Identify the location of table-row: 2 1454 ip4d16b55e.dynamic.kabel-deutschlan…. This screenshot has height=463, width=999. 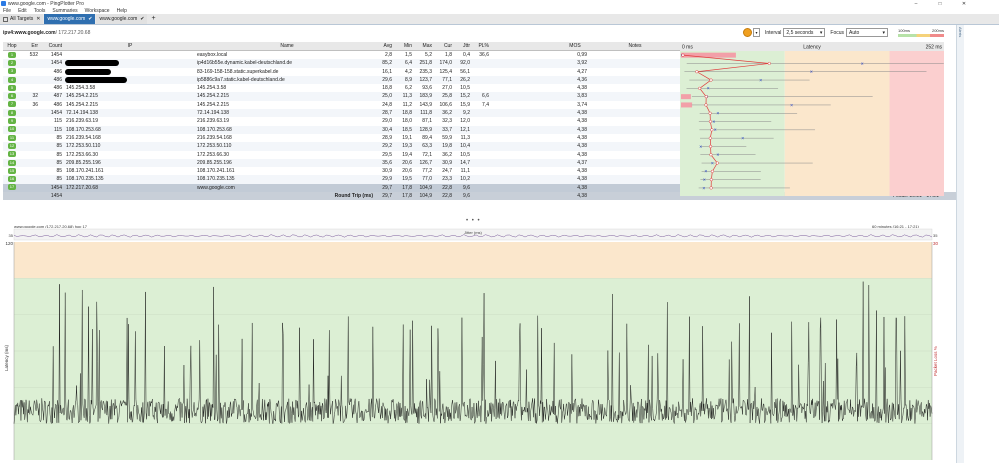
(341, 63).